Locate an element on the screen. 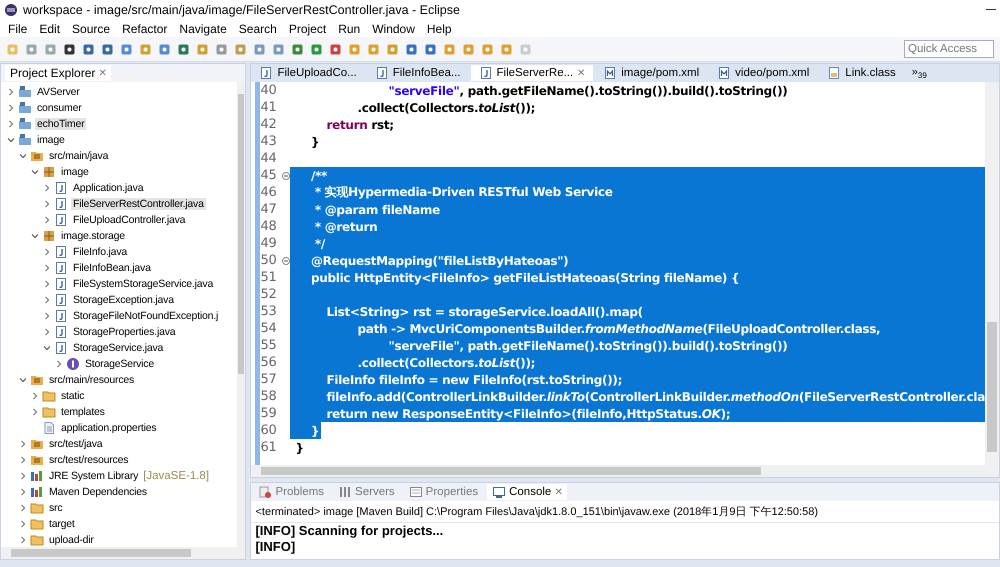 This screenshot has width=1000, height=567. menu-item: Window is located at coordinates (393, 29).